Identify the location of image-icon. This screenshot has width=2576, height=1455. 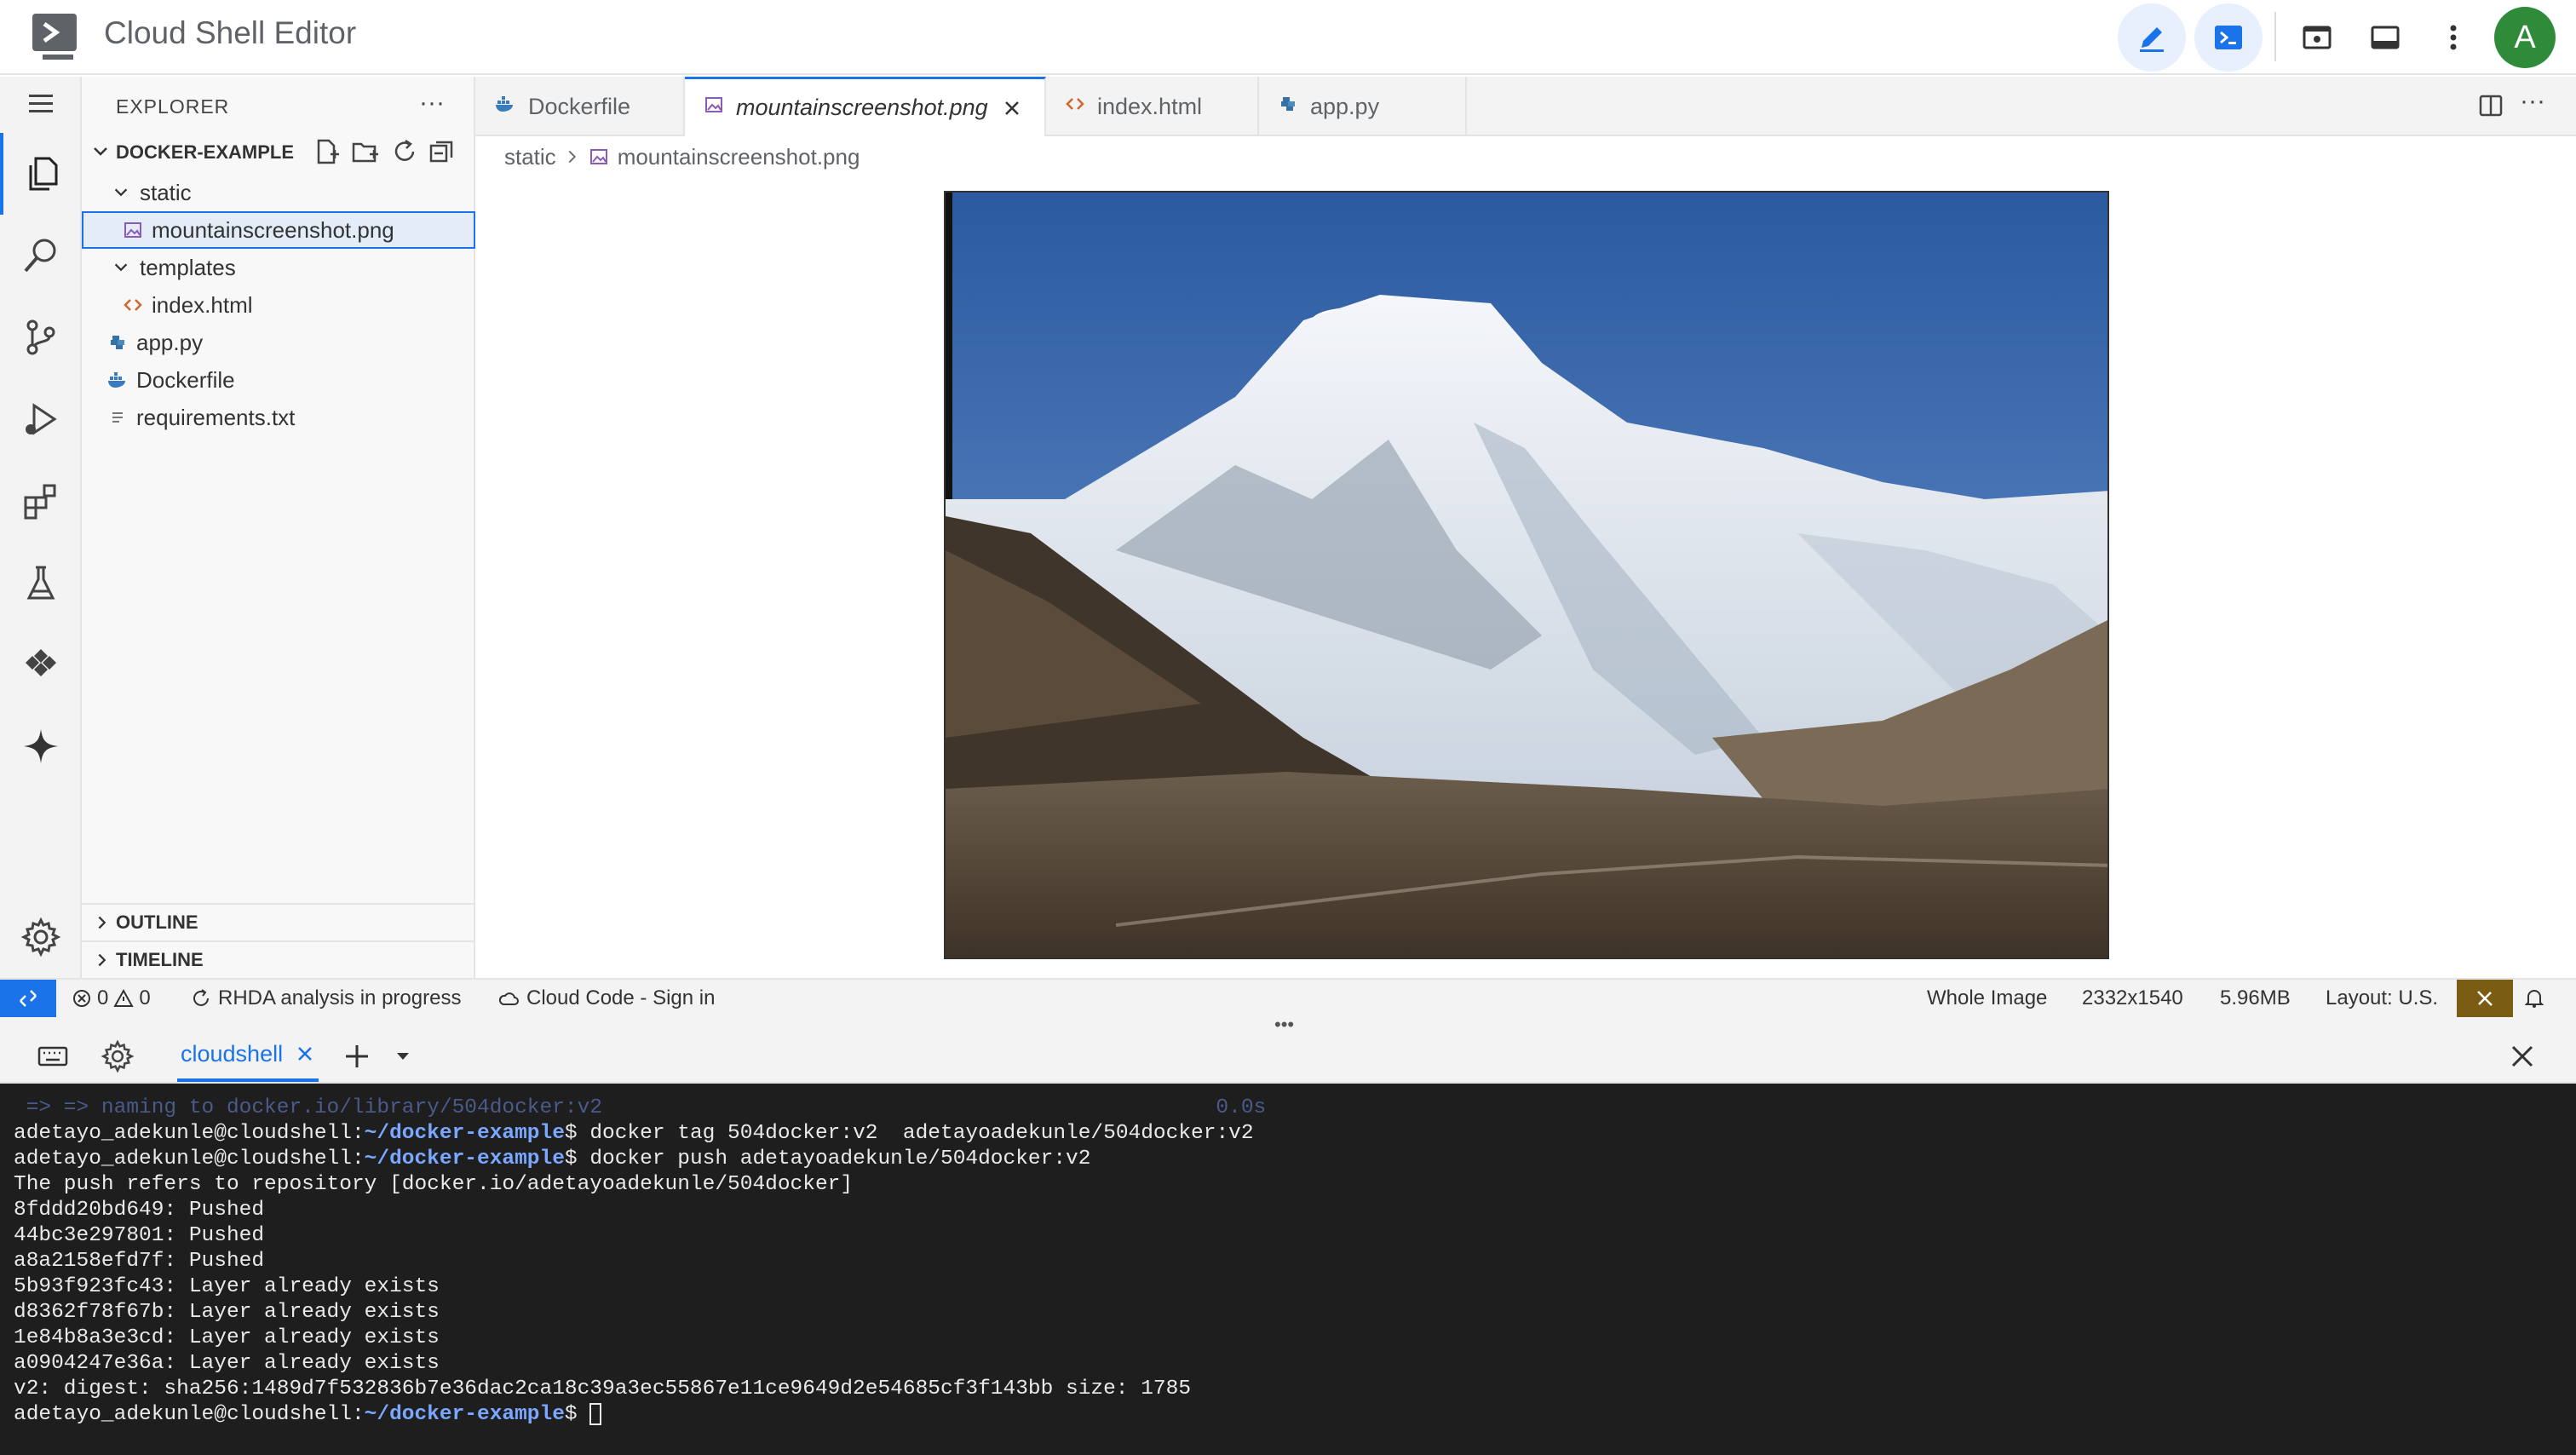
(714, 108).